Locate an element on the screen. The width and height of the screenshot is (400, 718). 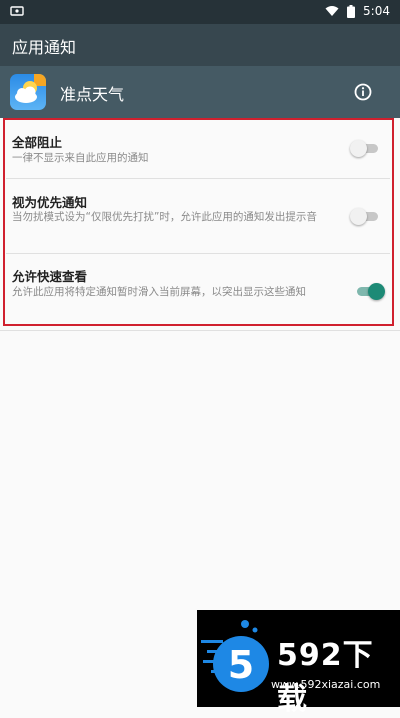
list-end-divider is located at coordinates (200, 330).